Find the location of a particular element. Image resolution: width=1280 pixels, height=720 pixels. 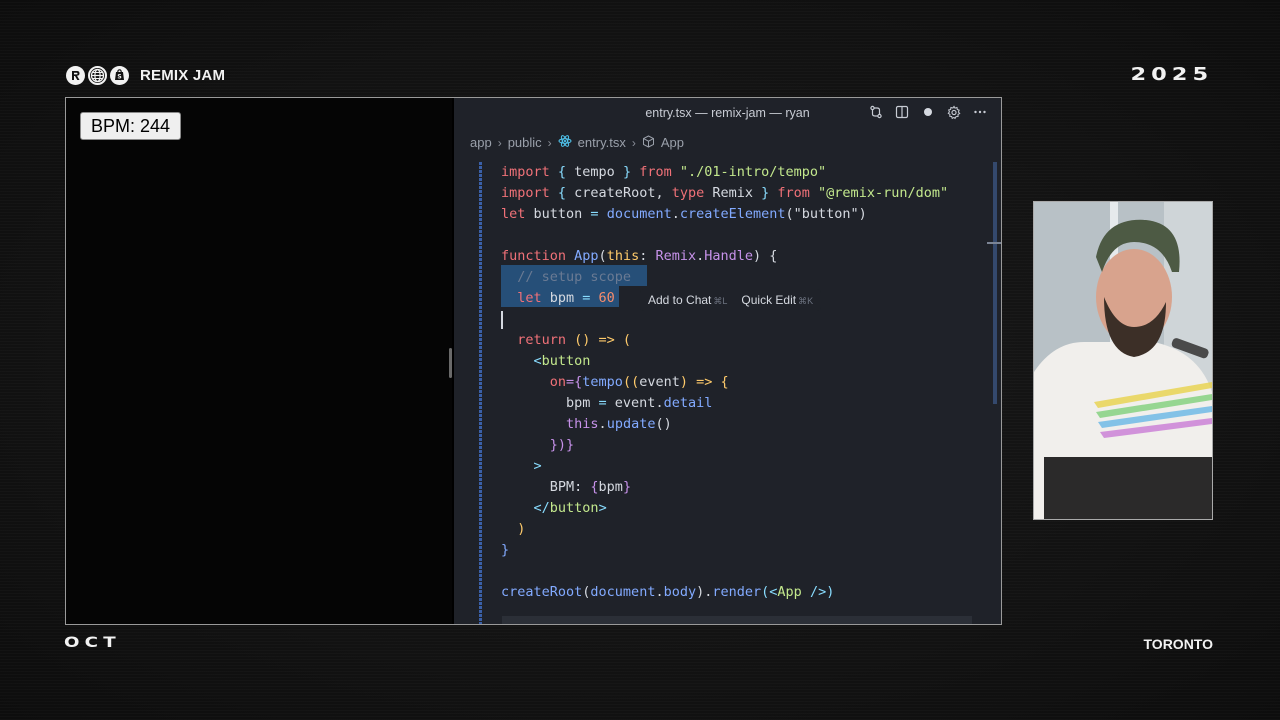

globe-icon is located at coordinates (97, 75).